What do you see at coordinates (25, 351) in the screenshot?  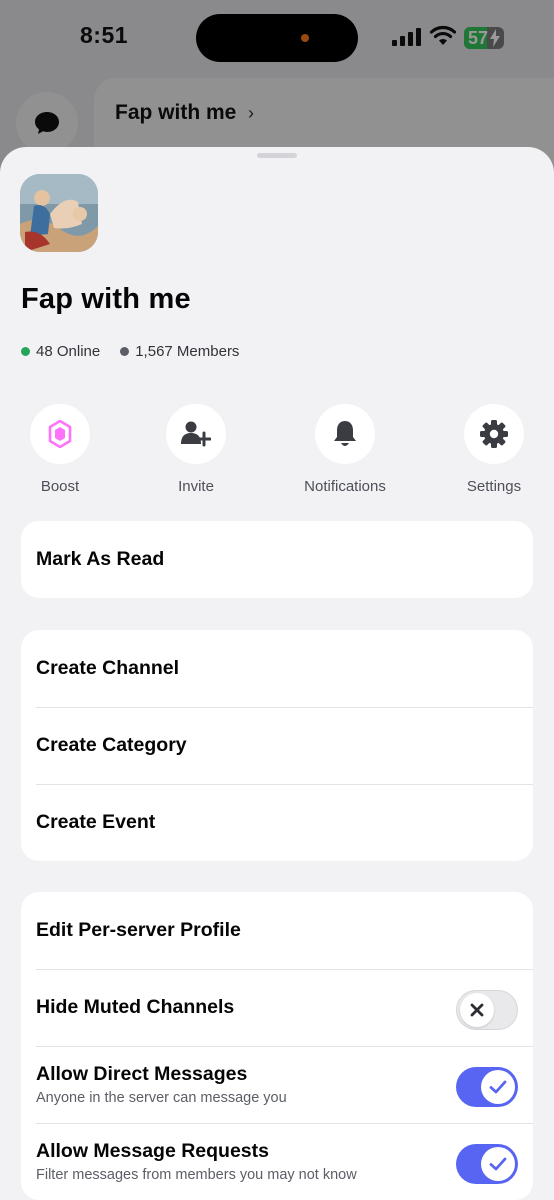 I see `online-dot-icon` at bounding box center [25, 351].